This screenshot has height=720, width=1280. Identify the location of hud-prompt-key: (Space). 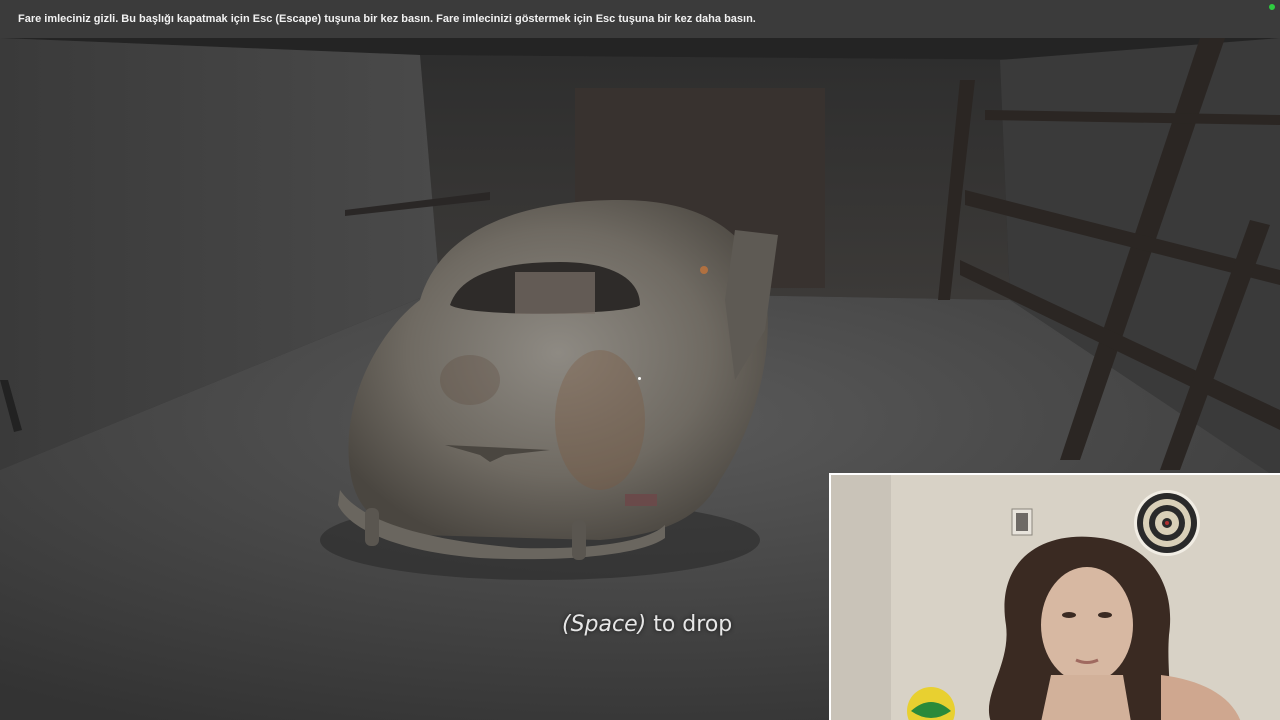
(604, 624).